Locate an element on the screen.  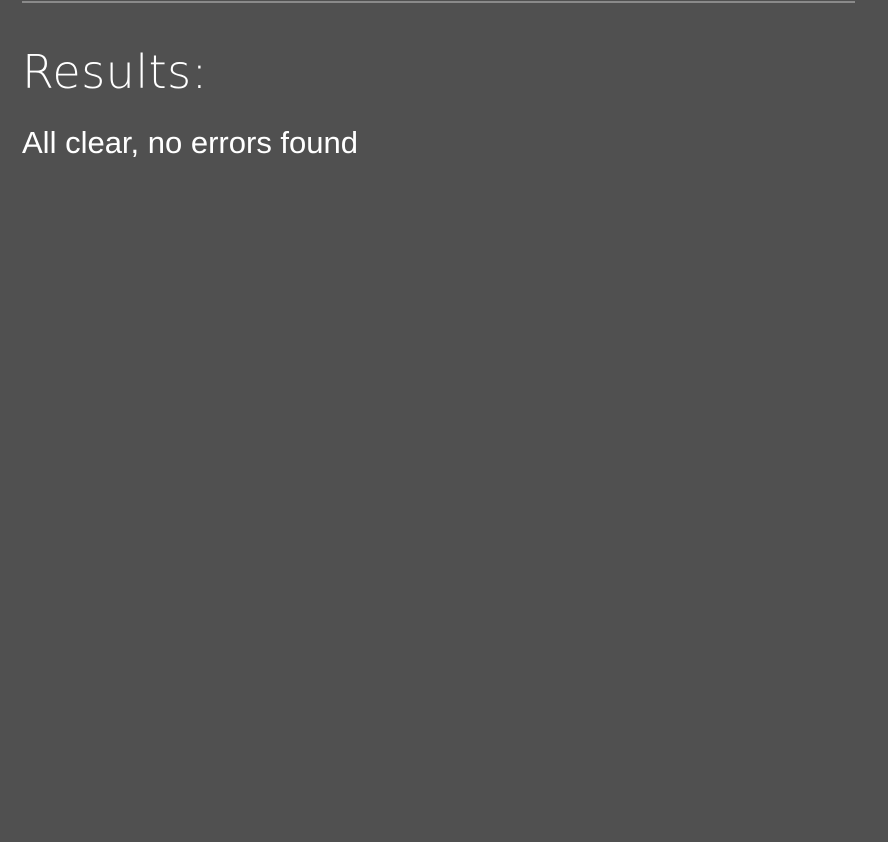
results-heading: Results: is located at coordinates (115, 72).